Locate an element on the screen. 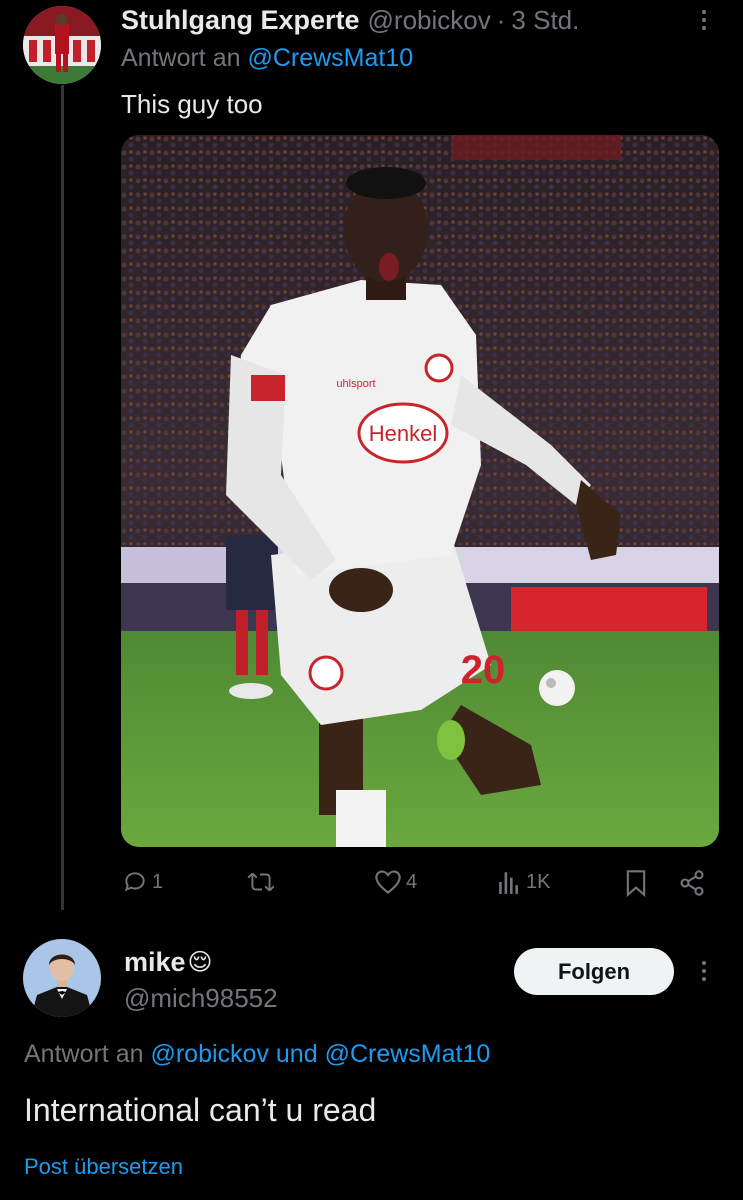  translate-post-link: Post übersetzen is located at coordinates (103, 1167).